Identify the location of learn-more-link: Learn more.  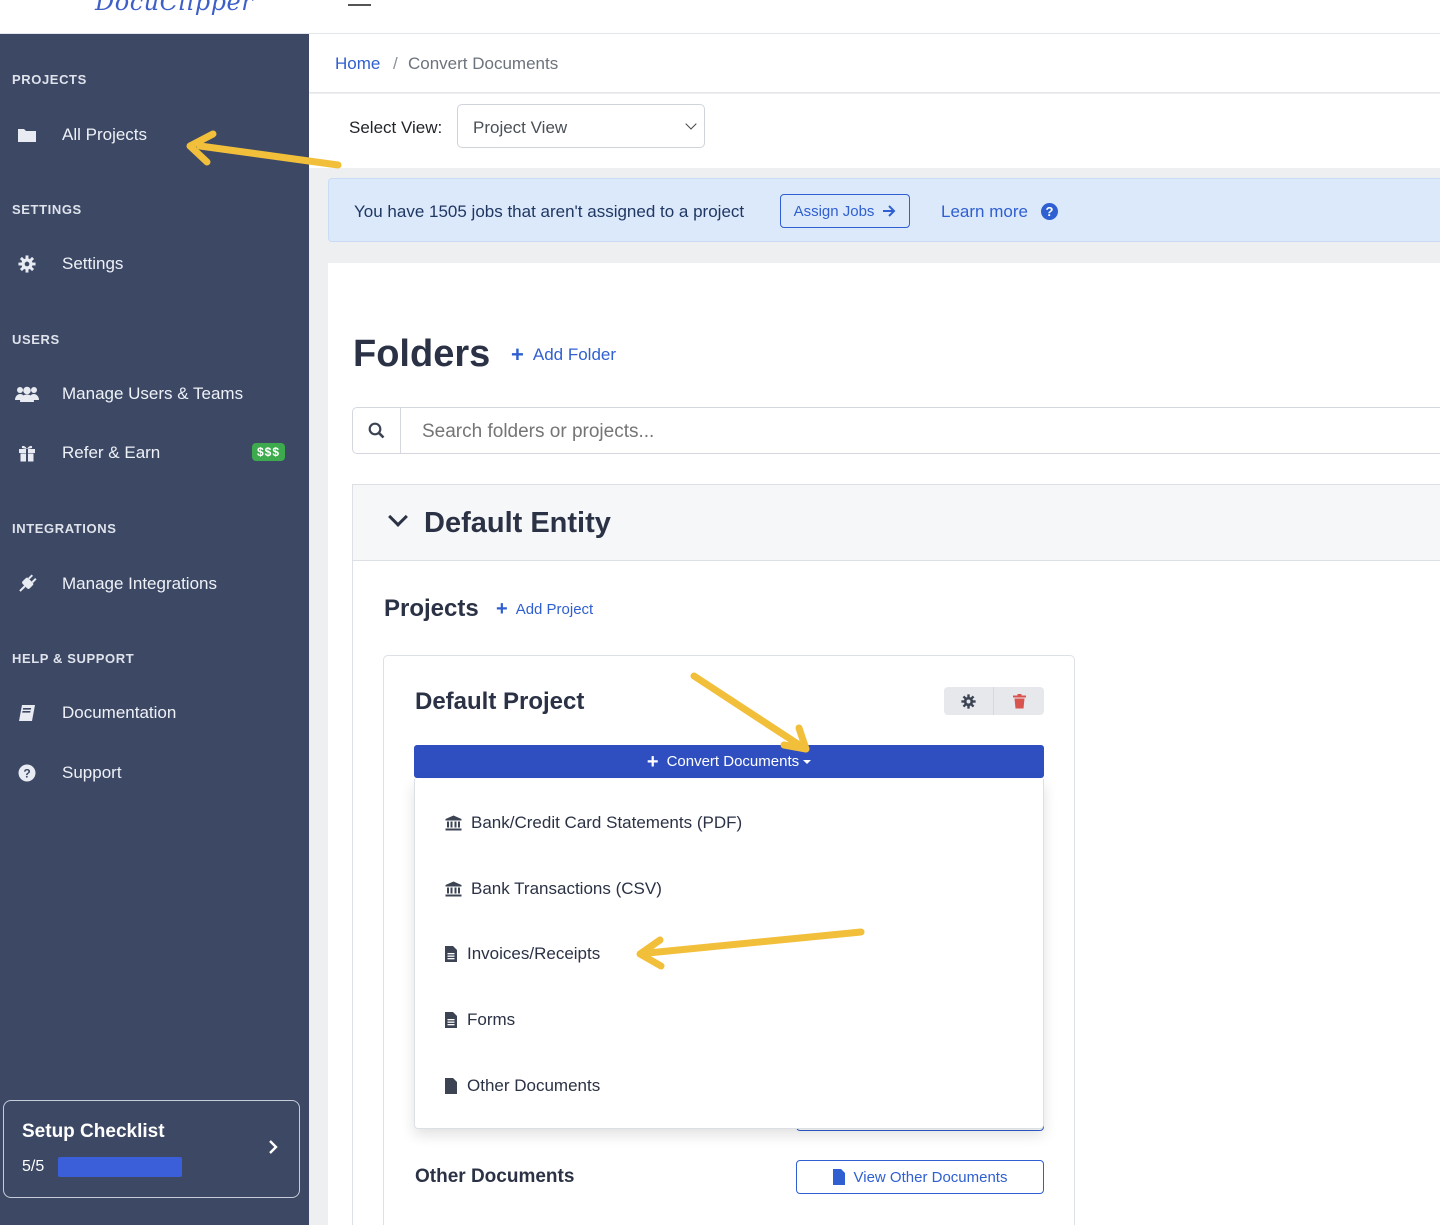
(984, 212).